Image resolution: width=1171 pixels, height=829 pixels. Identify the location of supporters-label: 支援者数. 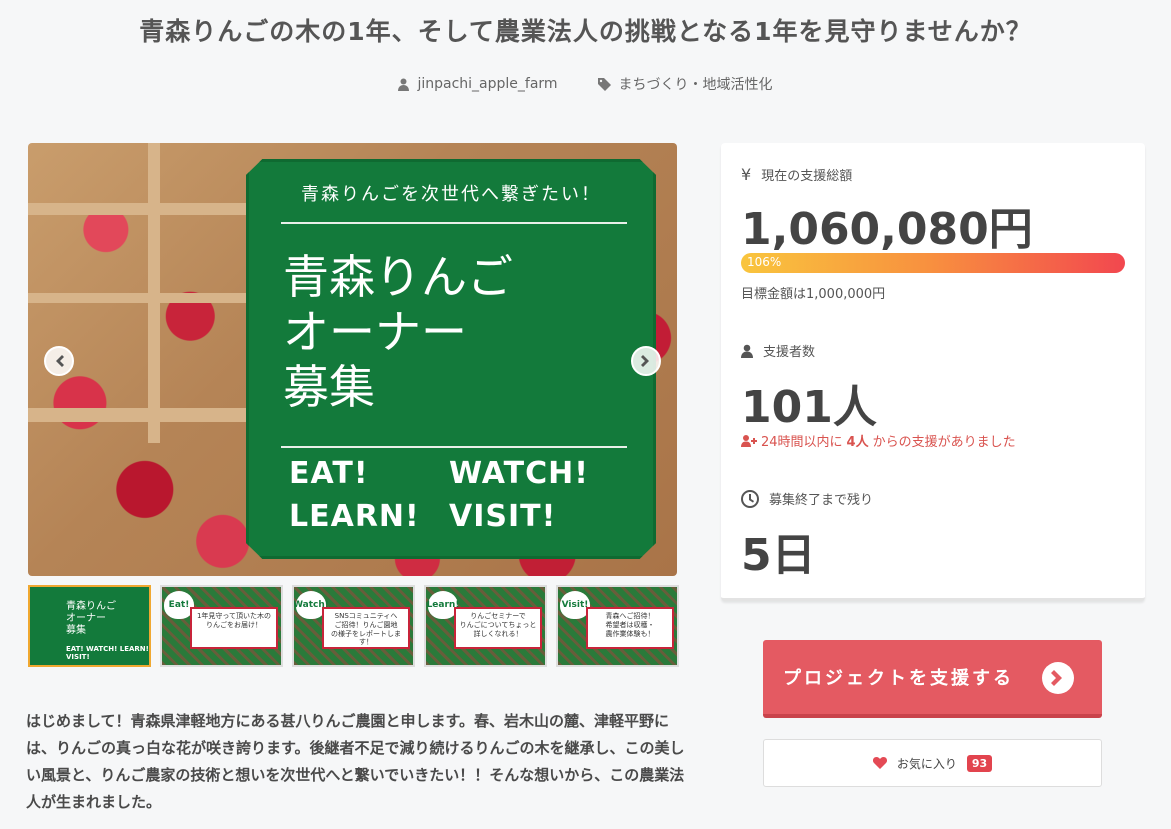
(778, 350).